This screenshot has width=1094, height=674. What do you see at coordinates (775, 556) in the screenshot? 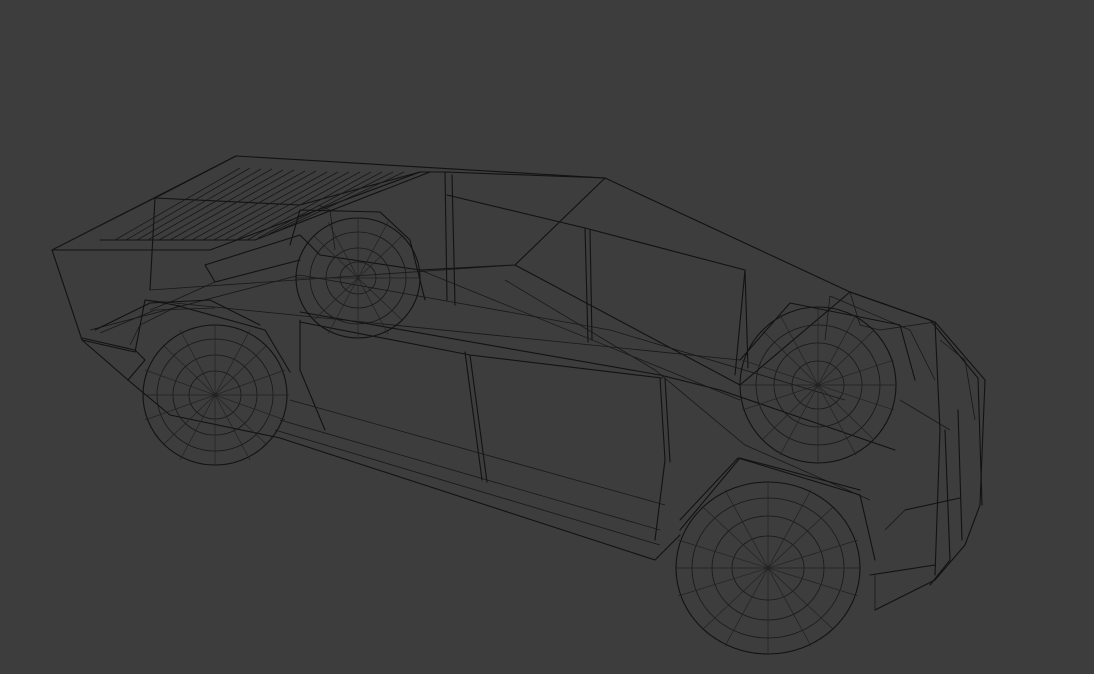
I see `wheel-front-left` at bounding box center [775, 556].